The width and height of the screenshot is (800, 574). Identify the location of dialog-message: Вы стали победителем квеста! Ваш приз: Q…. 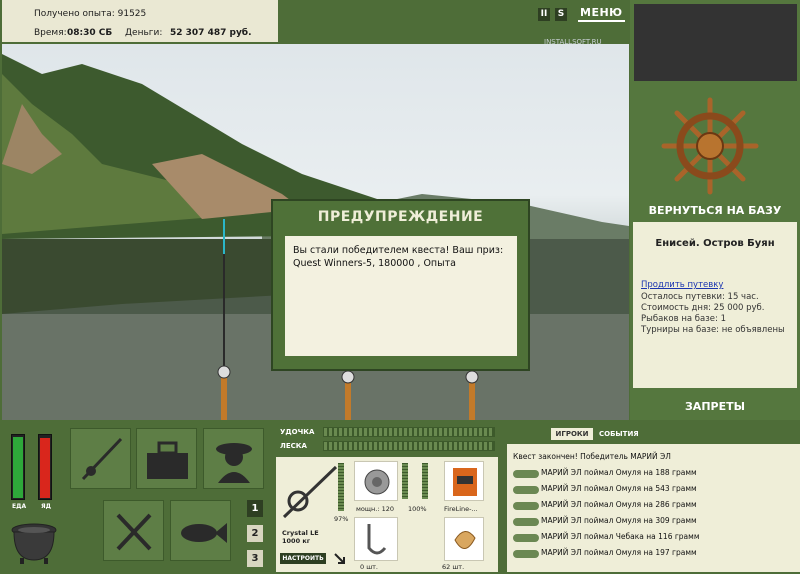
(401, 296).